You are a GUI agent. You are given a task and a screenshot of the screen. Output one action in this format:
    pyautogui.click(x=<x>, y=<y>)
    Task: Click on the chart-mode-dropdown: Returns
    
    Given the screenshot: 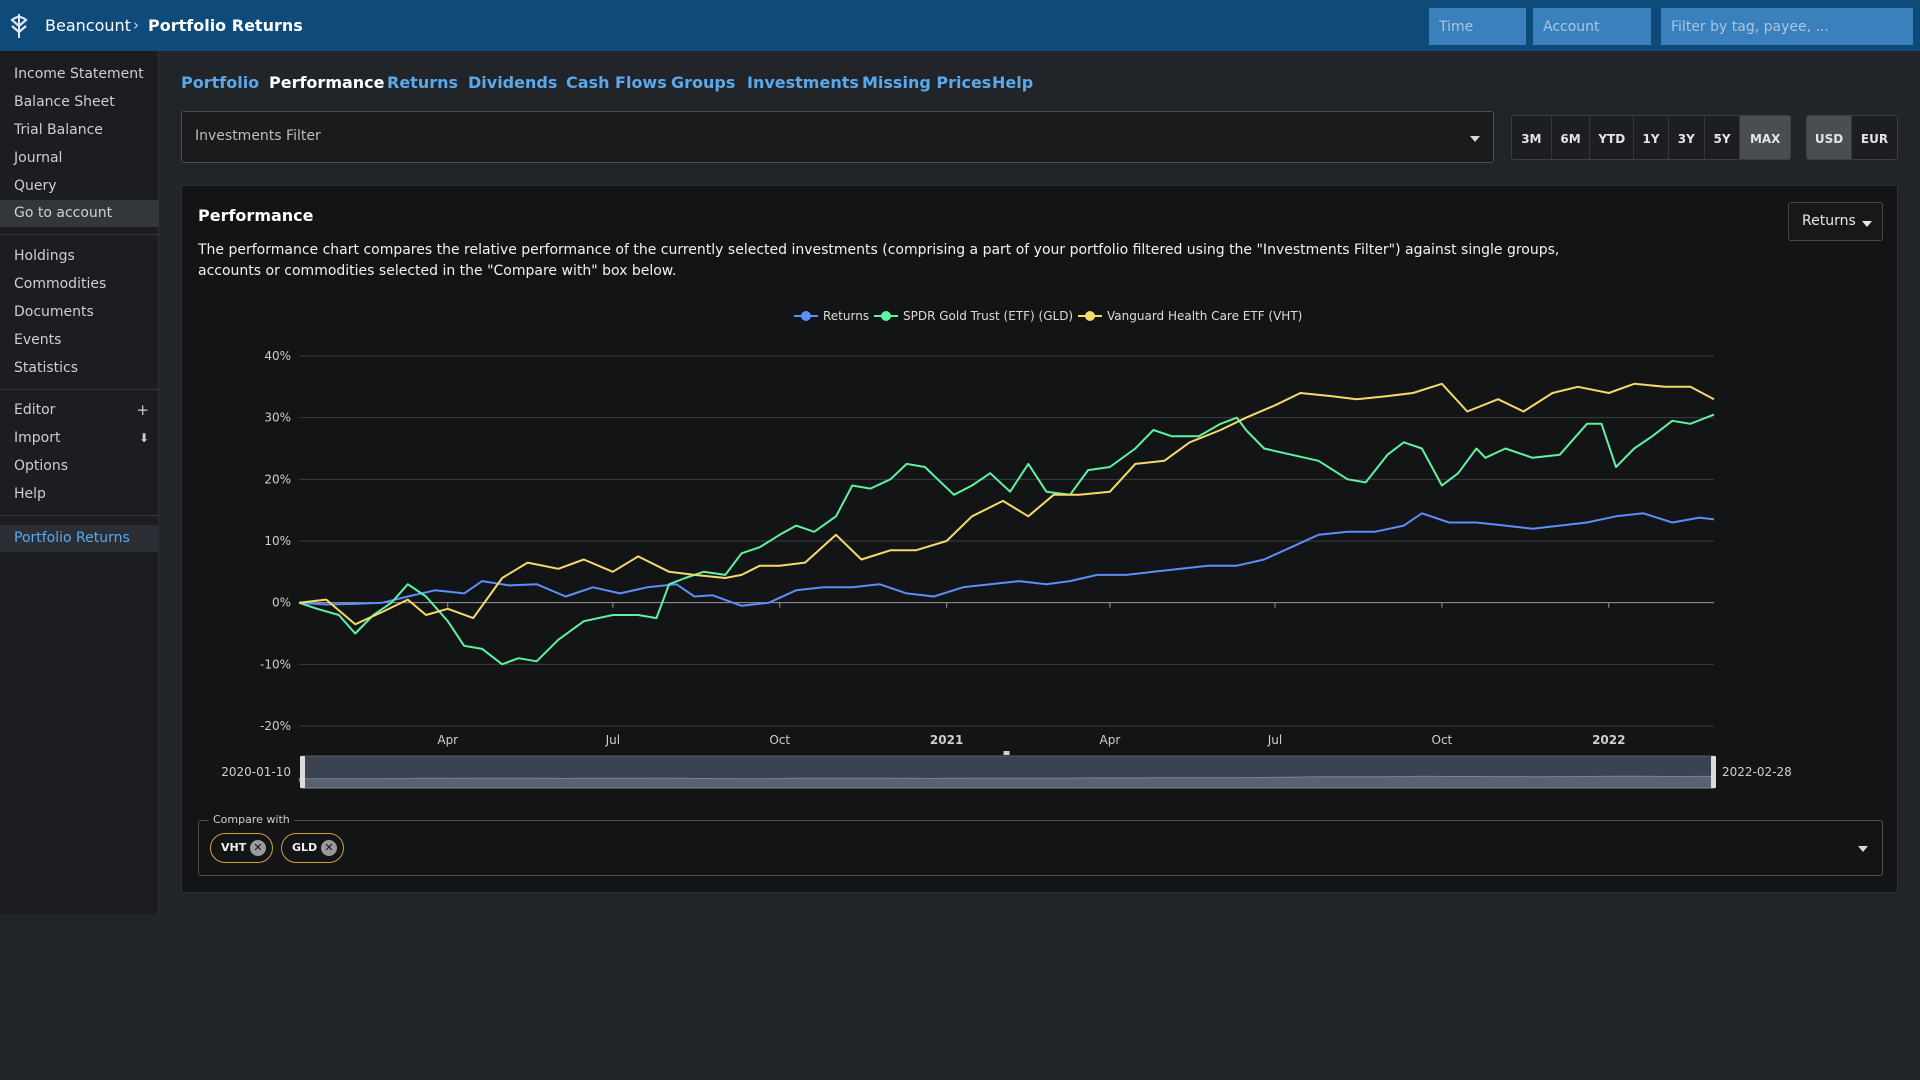 What is the action you would take?
    pyautogui.click(x=1835, y=221)
    